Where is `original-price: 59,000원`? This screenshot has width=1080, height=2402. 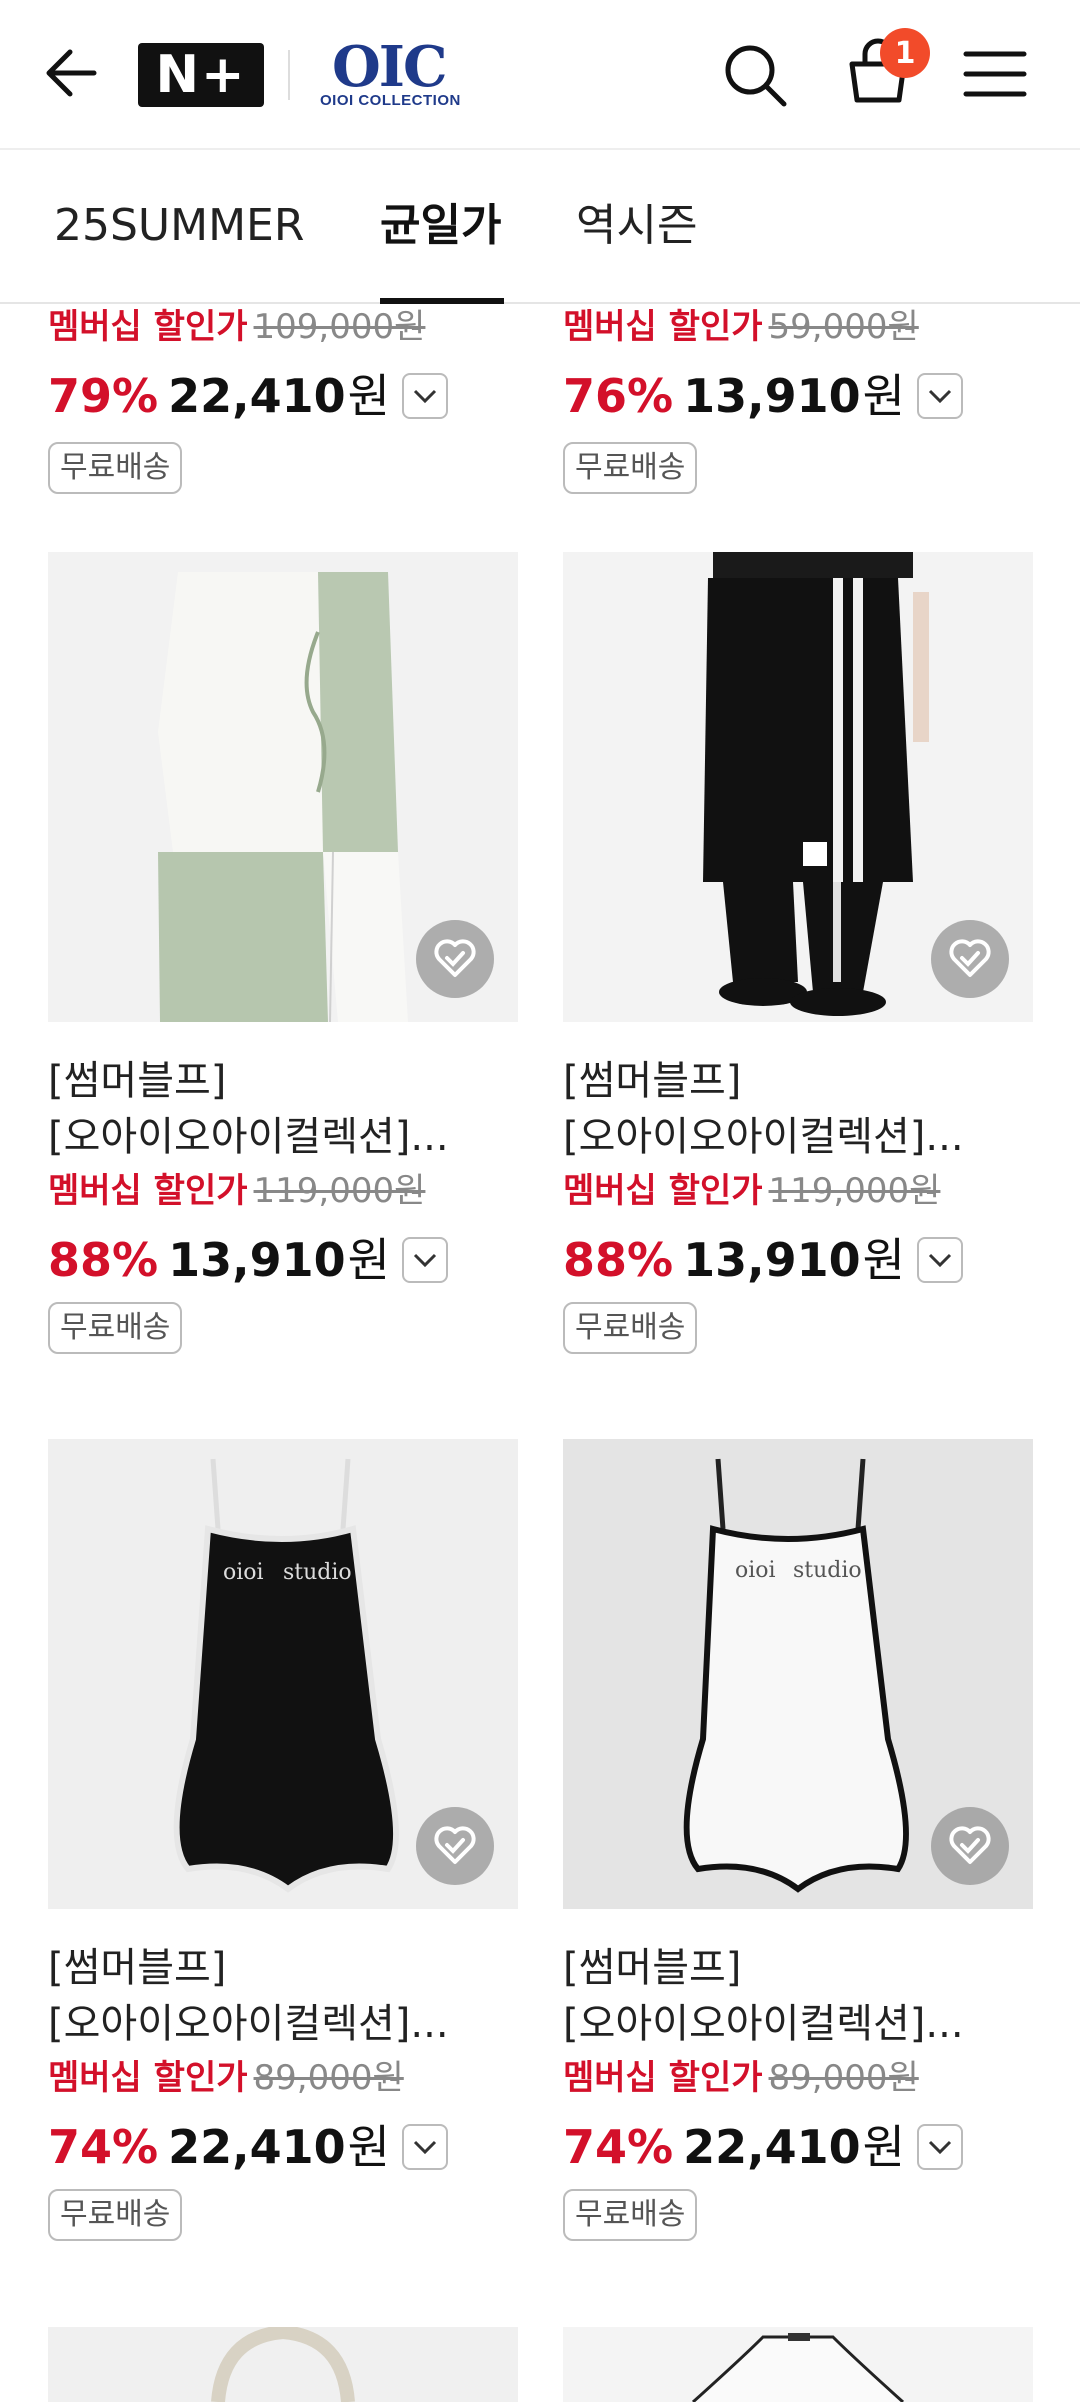 original-price: 59,000원 is located at coordinates (843, 327).